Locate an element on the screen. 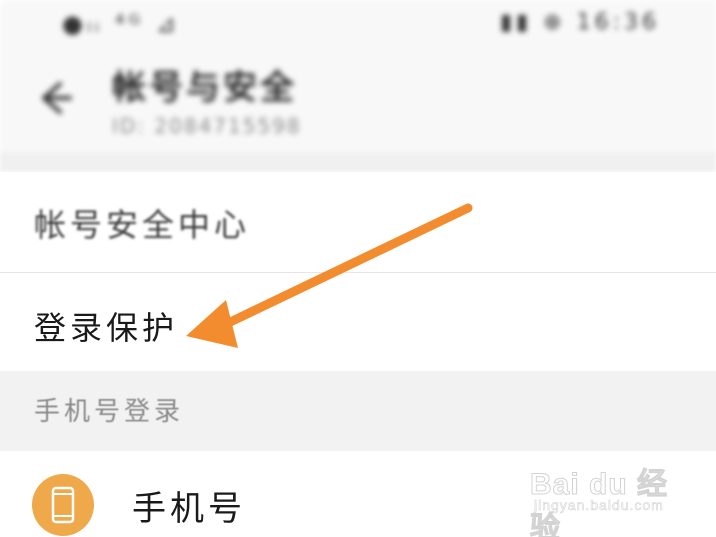  status-right: ▮▮ ⊕ 16:36 is located at coordinates (579, 22).